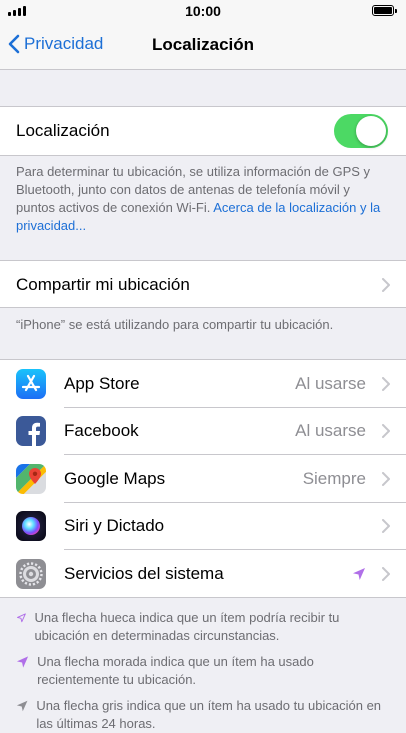  What do you see at coordinates (103, 284) in the screenshot?
I see `share-location-label: Compartir mi ubicación` at bounding box center [103, 284].